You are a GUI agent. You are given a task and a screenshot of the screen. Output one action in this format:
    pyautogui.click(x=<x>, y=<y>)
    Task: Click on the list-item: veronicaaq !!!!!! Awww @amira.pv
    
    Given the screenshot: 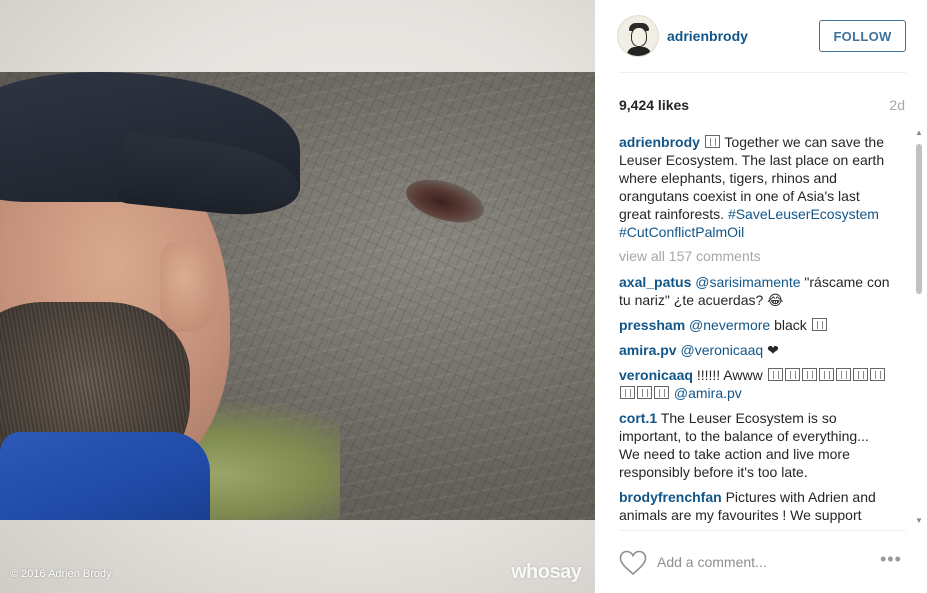 What is the action you would take?
    pyautogui.click(x=755, y=384)
    